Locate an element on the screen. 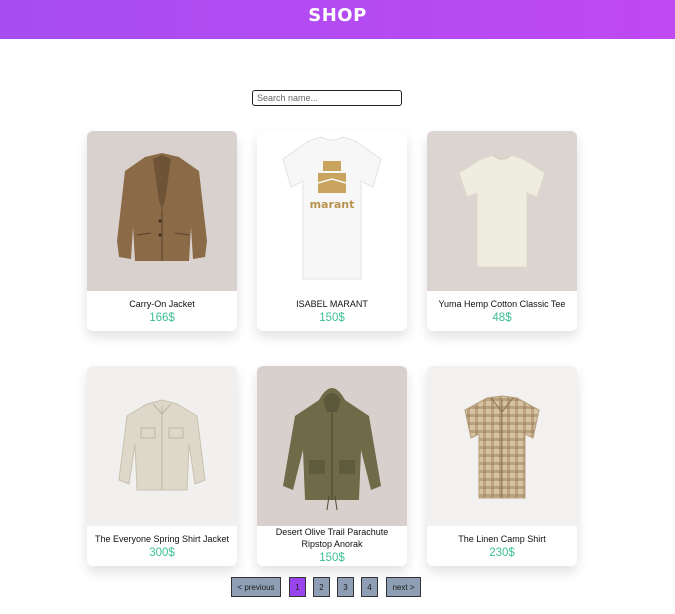 The image size is (675, 614). page-button-2: 2 is located at coordinates (321, 587).